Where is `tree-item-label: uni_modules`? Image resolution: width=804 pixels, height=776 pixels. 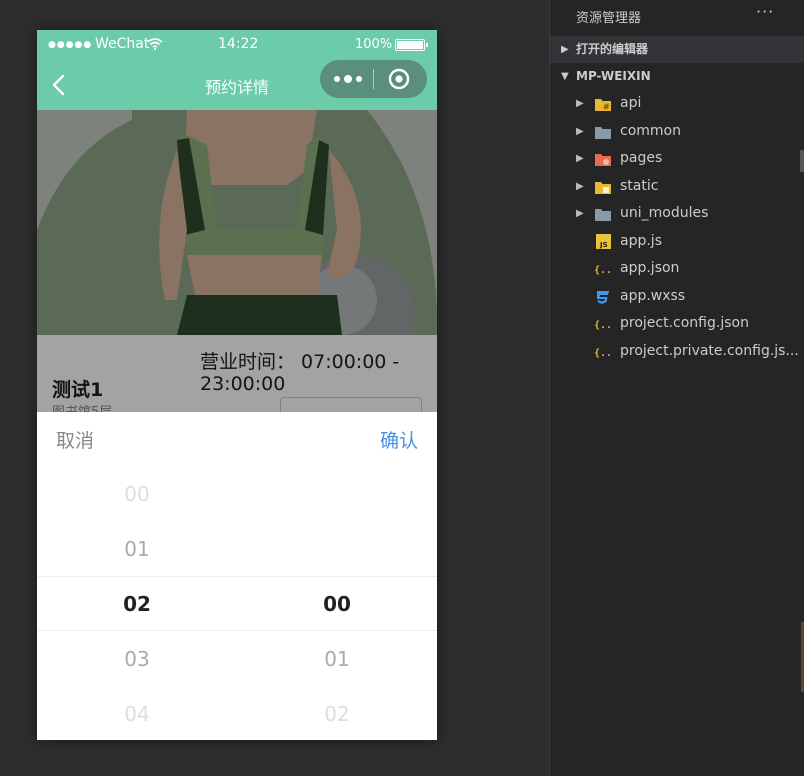
tree-item-label: uni_modules is located at coordinates (664, 213).